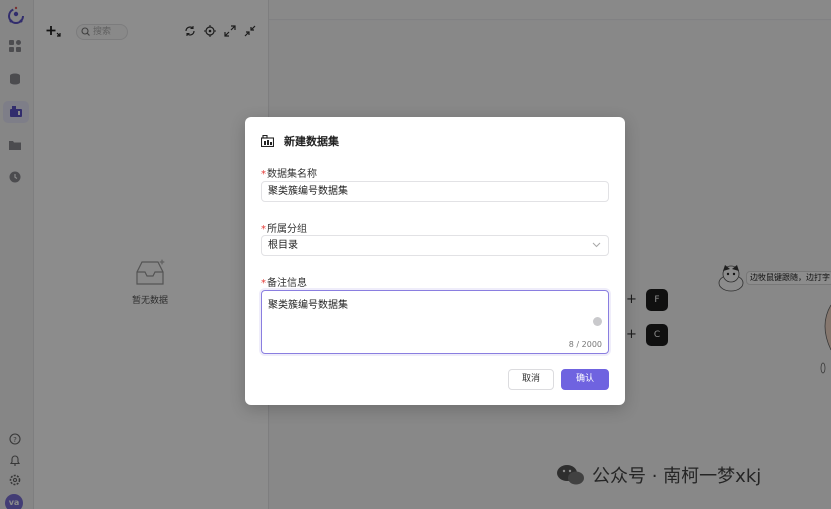 This screenshot has height=509, width=831. Describe the element at coordinates (283, 245) in the screenshot. I see `group-select-value: 根目录` at that location.